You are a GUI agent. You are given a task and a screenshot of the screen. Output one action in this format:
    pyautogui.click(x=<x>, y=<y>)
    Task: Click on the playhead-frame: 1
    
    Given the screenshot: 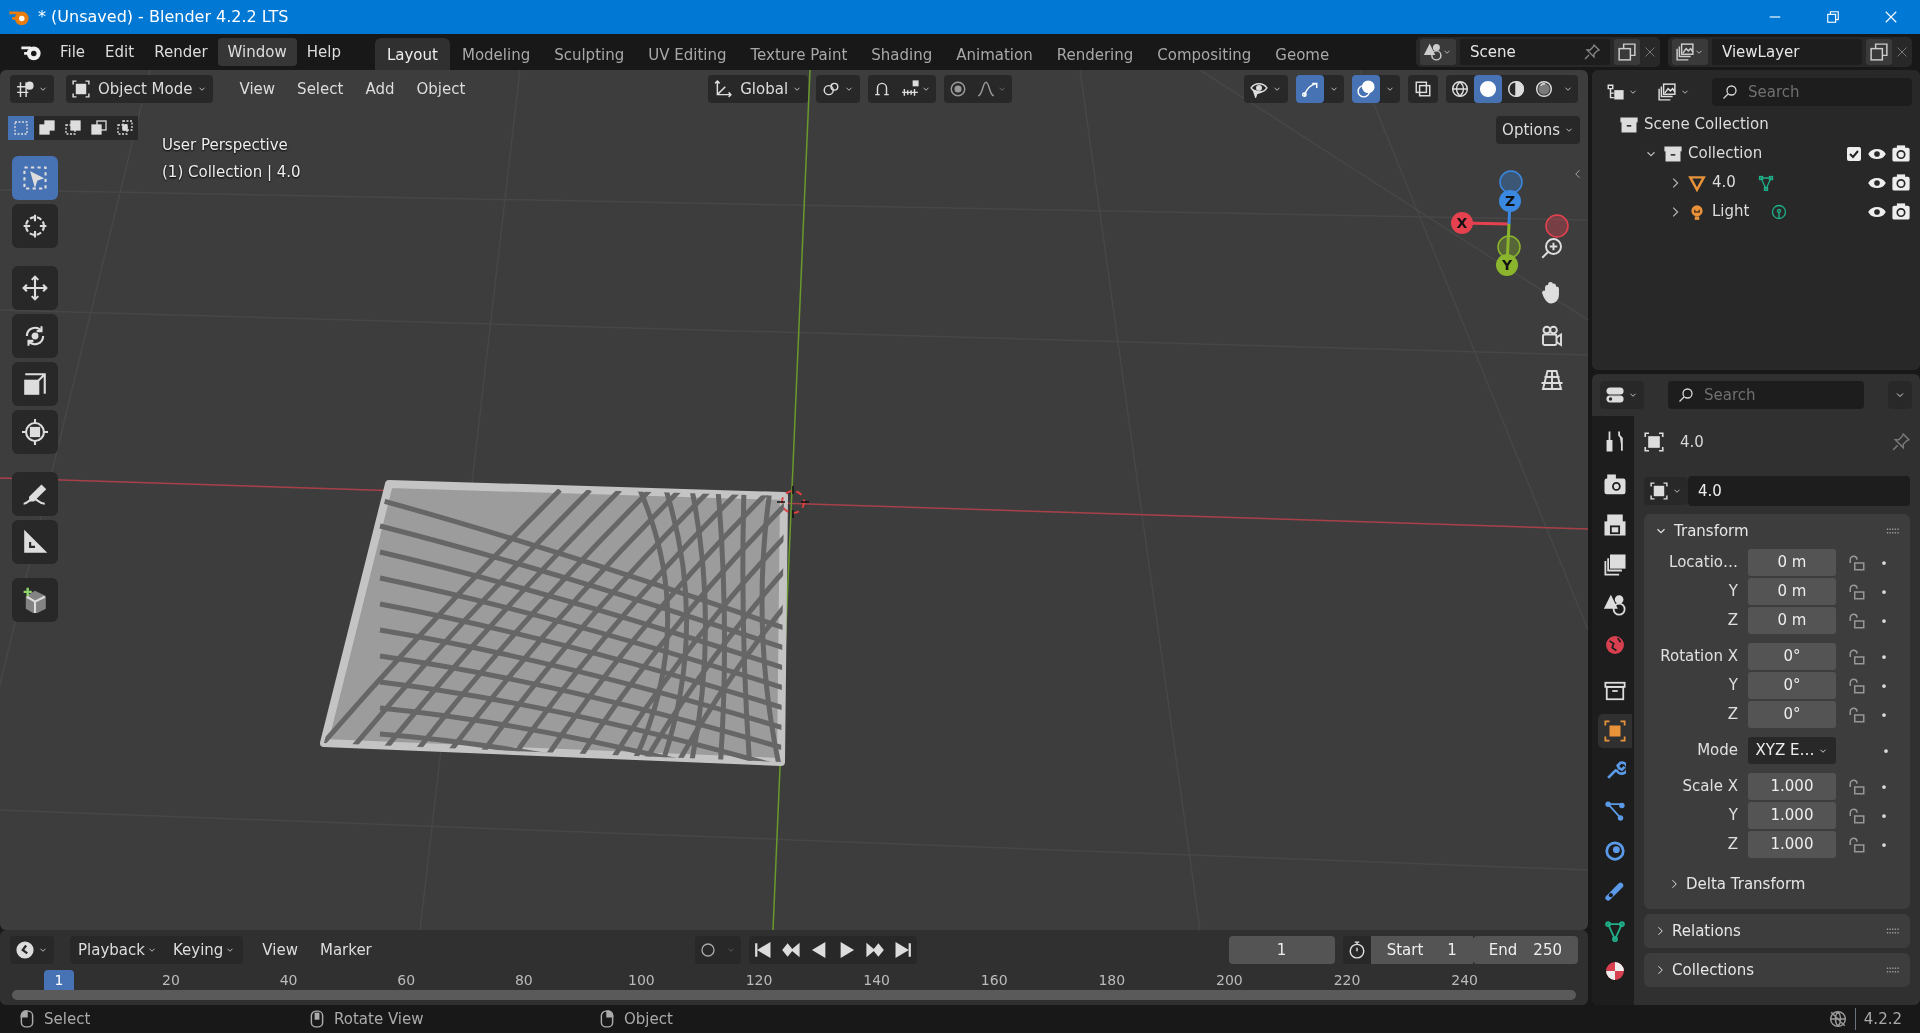 What is the action you would take?
    pyautogui.click(x=59, y=980)
    